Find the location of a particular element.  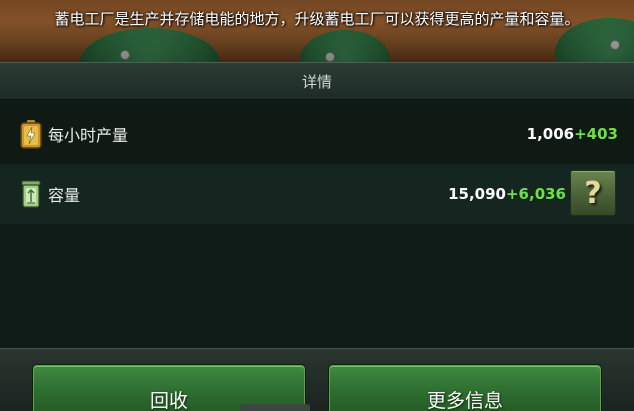

storage-icon is located at coordinates (31, 194).